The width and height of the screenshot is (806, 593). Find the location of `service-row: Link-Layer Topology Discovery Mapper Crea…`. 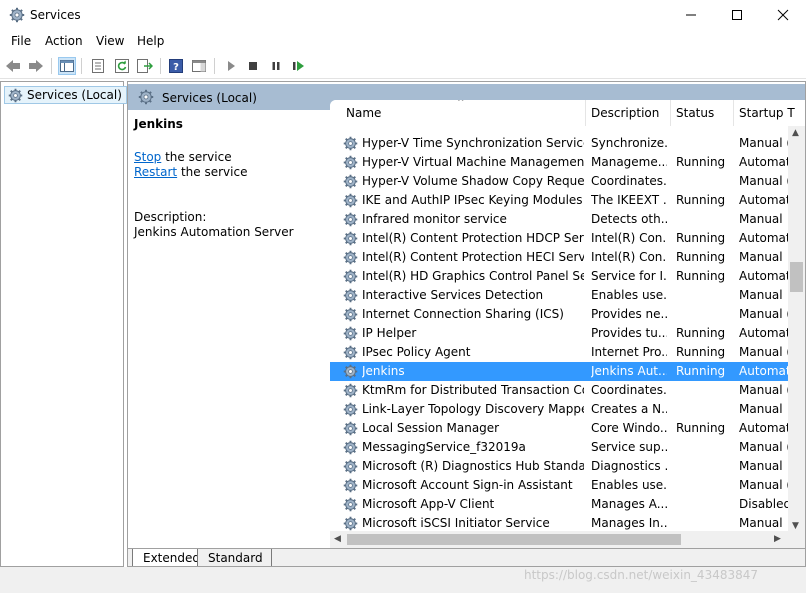

service-row: Link-Layer Topology Discovery Mapper Crea… is located at coordinates (559, 409).